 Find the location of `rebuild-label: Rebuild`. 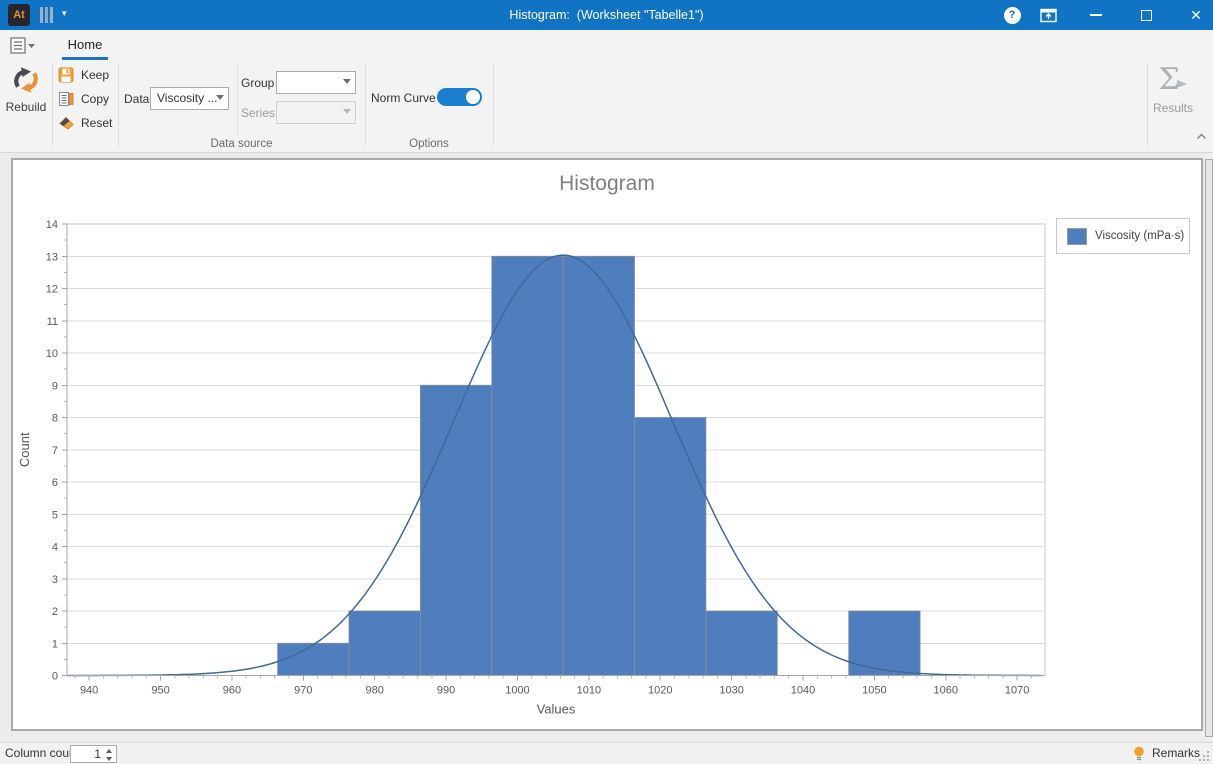

rebuild-label: Rebuild is located at coordinates (26, 107).